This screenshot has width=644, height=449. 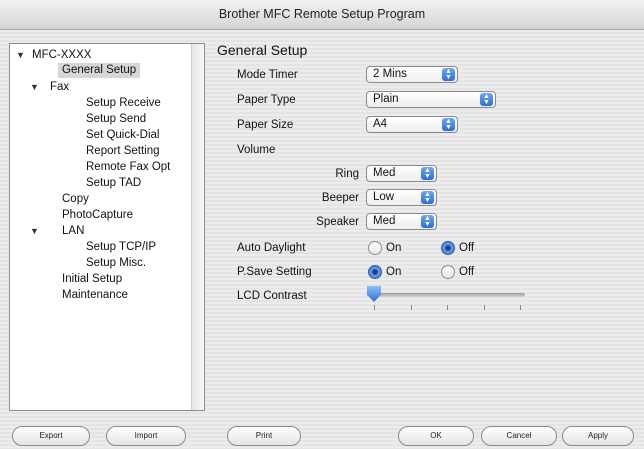 I want to click on ring-volume-select: Med ▲ ▼, so click(x=401, y=173).